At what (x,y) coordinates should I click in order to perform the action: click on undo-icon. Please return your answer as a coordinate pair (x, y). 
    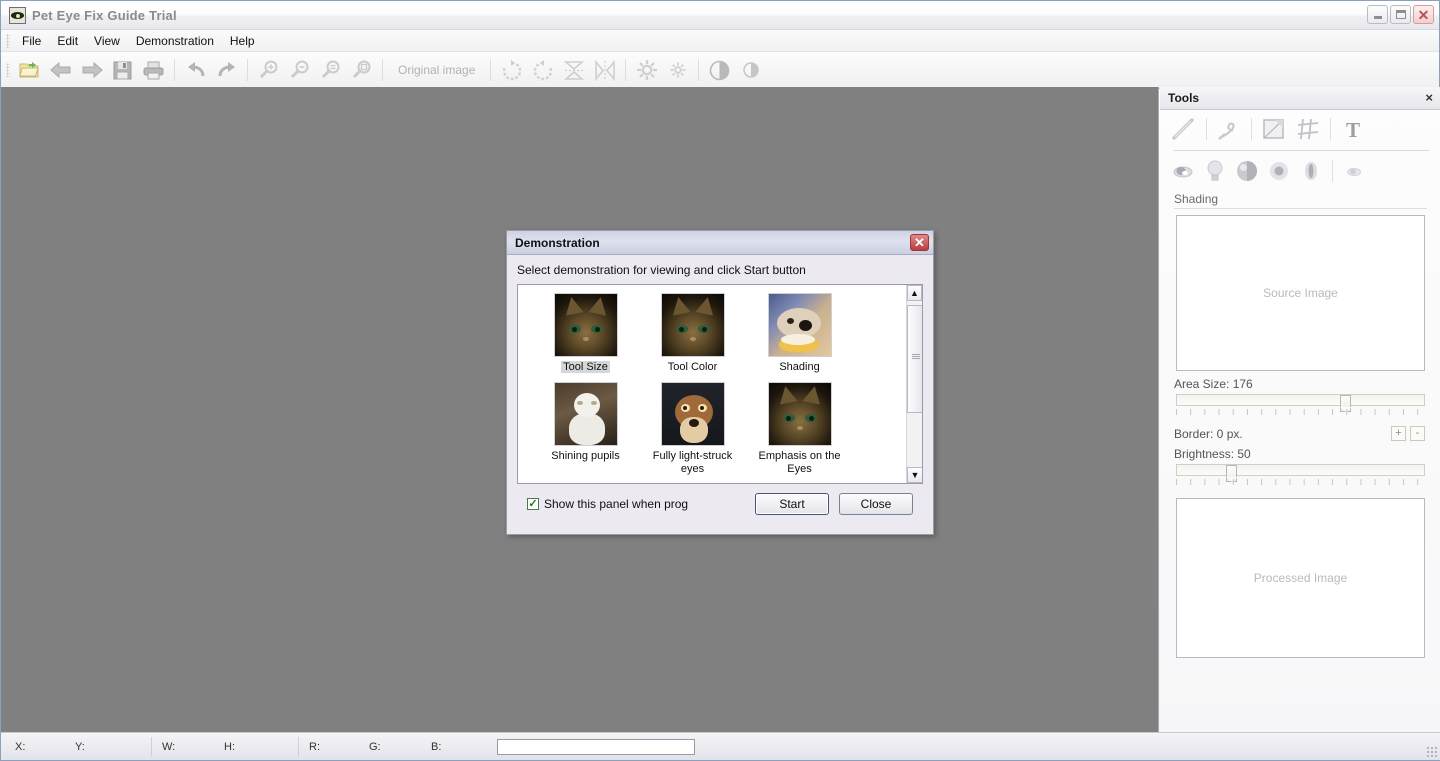
    Looking at the image, I should click on (195, 70).